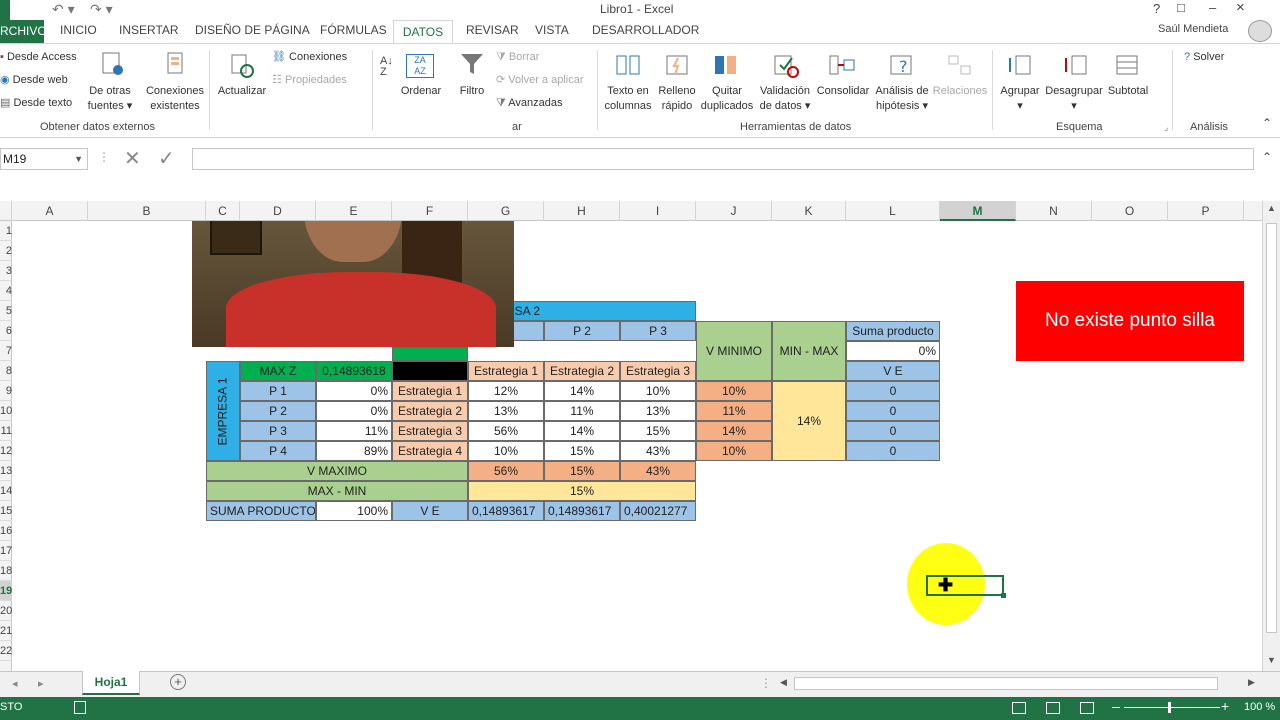  What do you see at coordinates (354, 211) in the screenshot?
I see `column-header: E` at bounding box center [354, 211].